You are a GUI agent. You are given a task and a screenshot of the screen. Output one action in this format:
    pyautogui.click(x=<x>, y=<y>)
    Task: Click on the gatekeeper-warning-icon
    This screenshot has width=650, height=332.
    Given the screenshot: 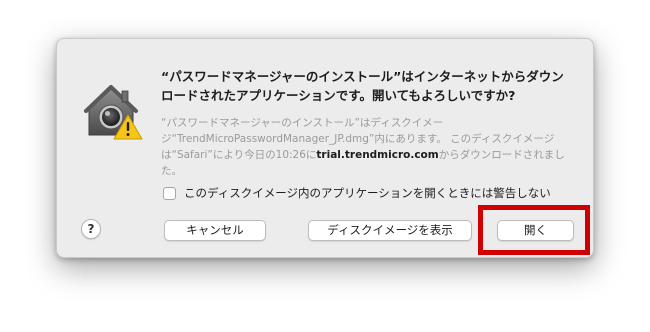 What is the action you would take?
    pyautogui.click(x=113, y=111)
    